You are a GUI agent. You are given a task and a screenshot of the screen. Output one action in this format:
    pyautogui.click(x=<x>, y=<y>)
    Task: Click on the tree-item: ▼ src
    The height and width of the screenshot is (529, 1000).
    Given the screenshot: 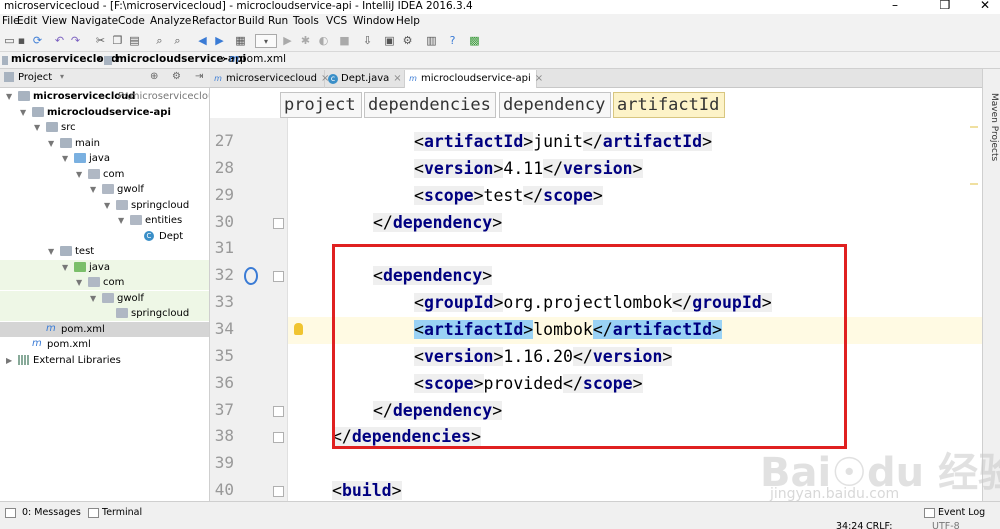 What is the action you would take?
    pyautogui.click(x=104, y=127)
    